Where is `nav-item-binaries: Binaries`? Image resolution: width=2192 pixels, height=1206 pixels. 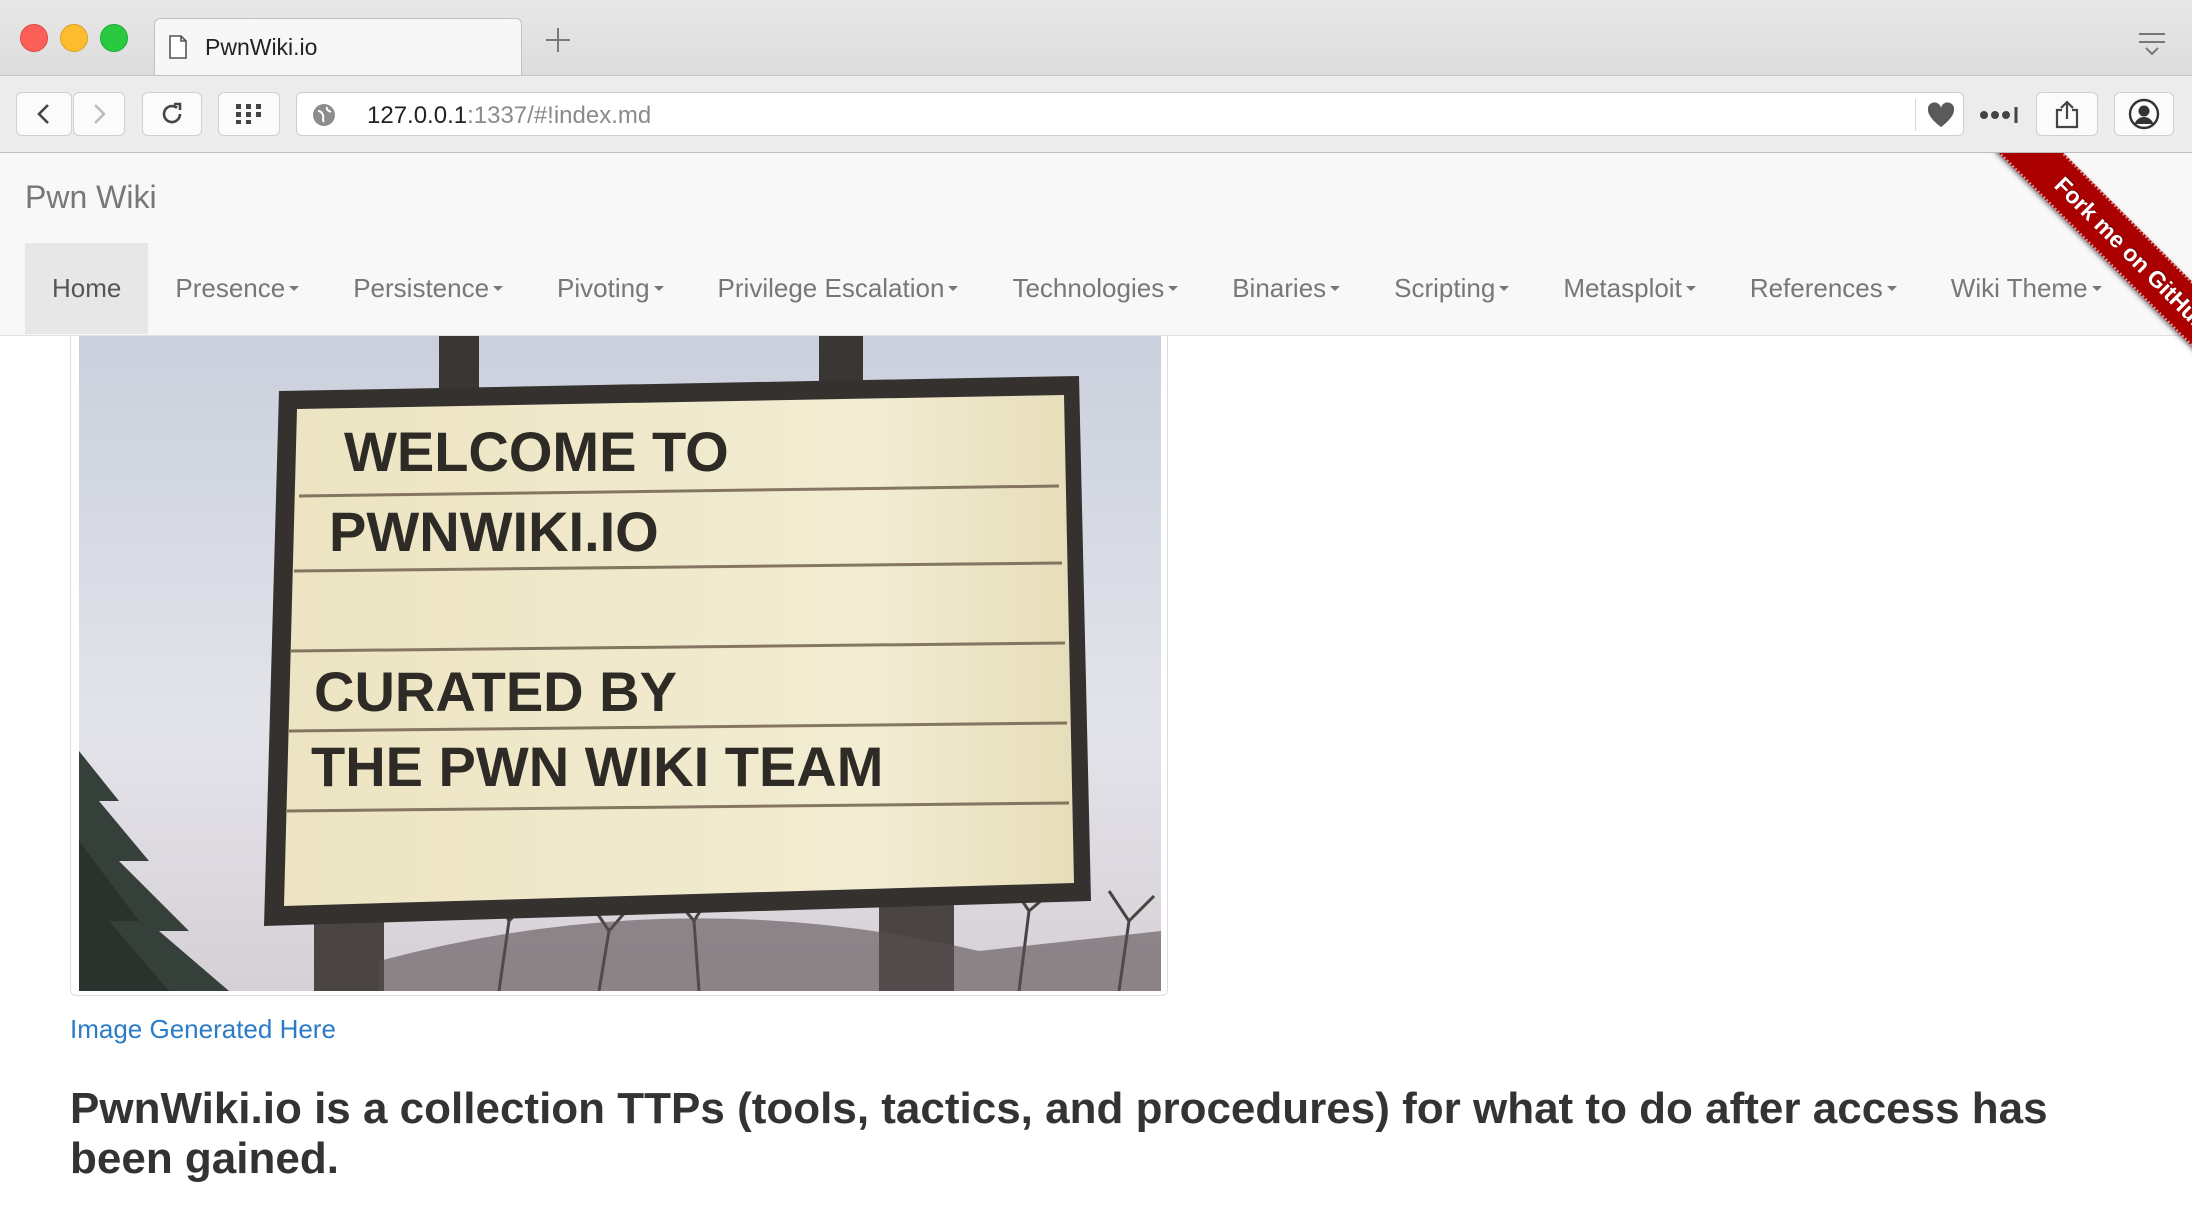
nav-item-binaries: Binaries is located at coordinates (1286, 288).